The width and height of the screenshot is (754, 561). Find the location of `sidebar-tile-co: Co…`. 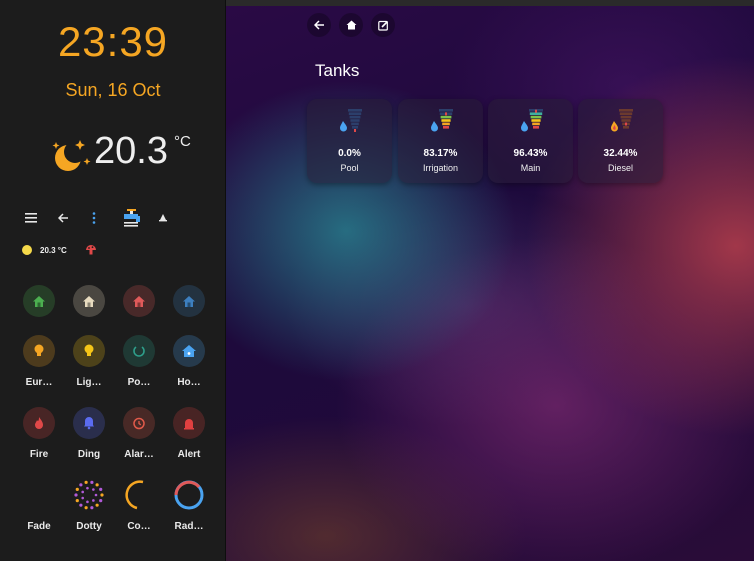

sidebar-tile-co: Co… is located at coordinates (139, 505).